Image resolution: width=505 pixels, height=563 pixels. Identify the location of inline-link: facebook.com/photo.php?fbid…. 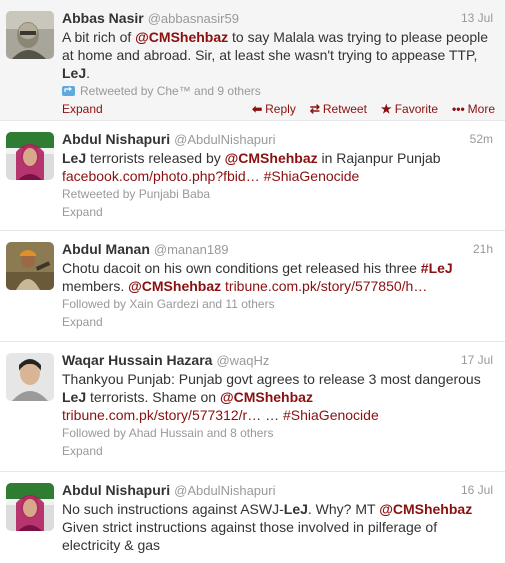
(161, 176).